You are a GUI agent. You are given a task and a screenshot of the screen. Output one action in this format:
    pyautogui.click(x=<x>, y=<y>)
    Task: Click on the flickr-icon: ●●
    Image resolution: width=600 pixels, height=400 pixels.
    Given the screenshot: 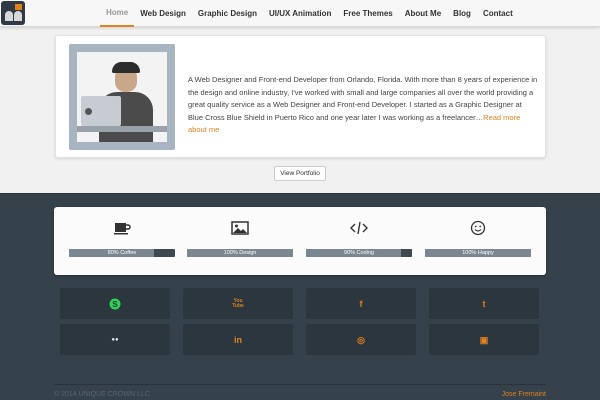 What is the action you would take?
    pyautogui.click(x=115, y=339)
    